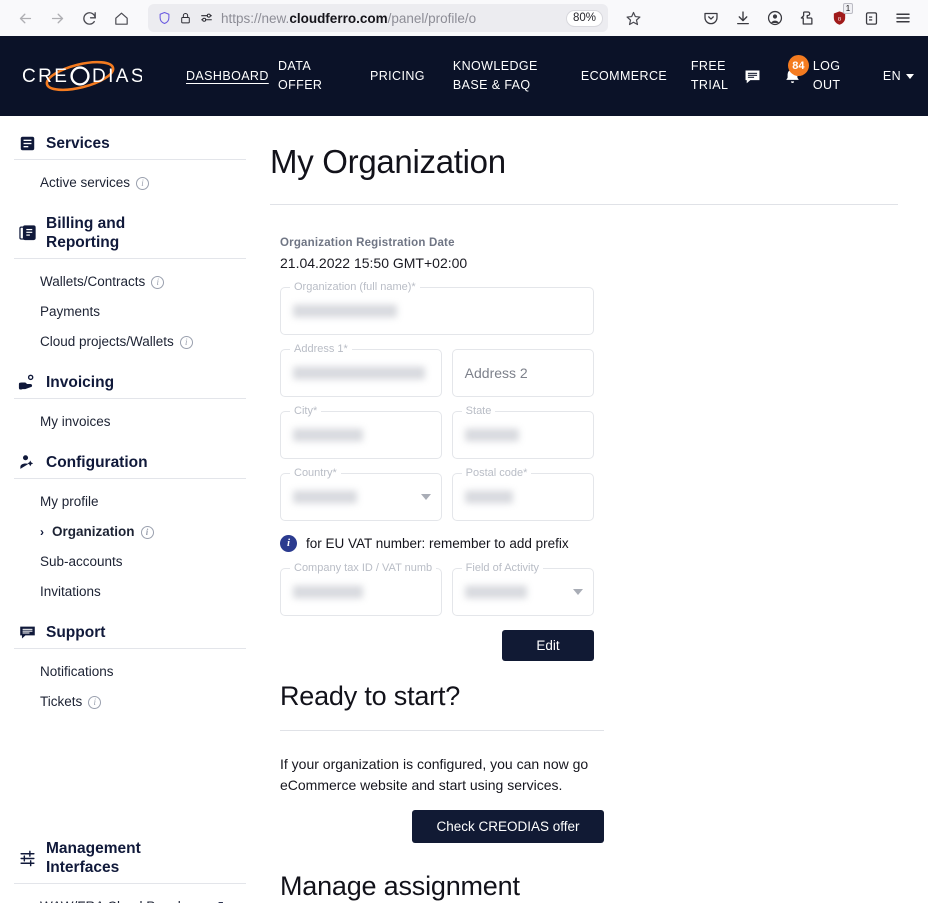 The image size is (928, 903). Describe the element at coordinates (130, 183) in the screenshot. I see `sidebar-item-active-services: Active services i` at that location.